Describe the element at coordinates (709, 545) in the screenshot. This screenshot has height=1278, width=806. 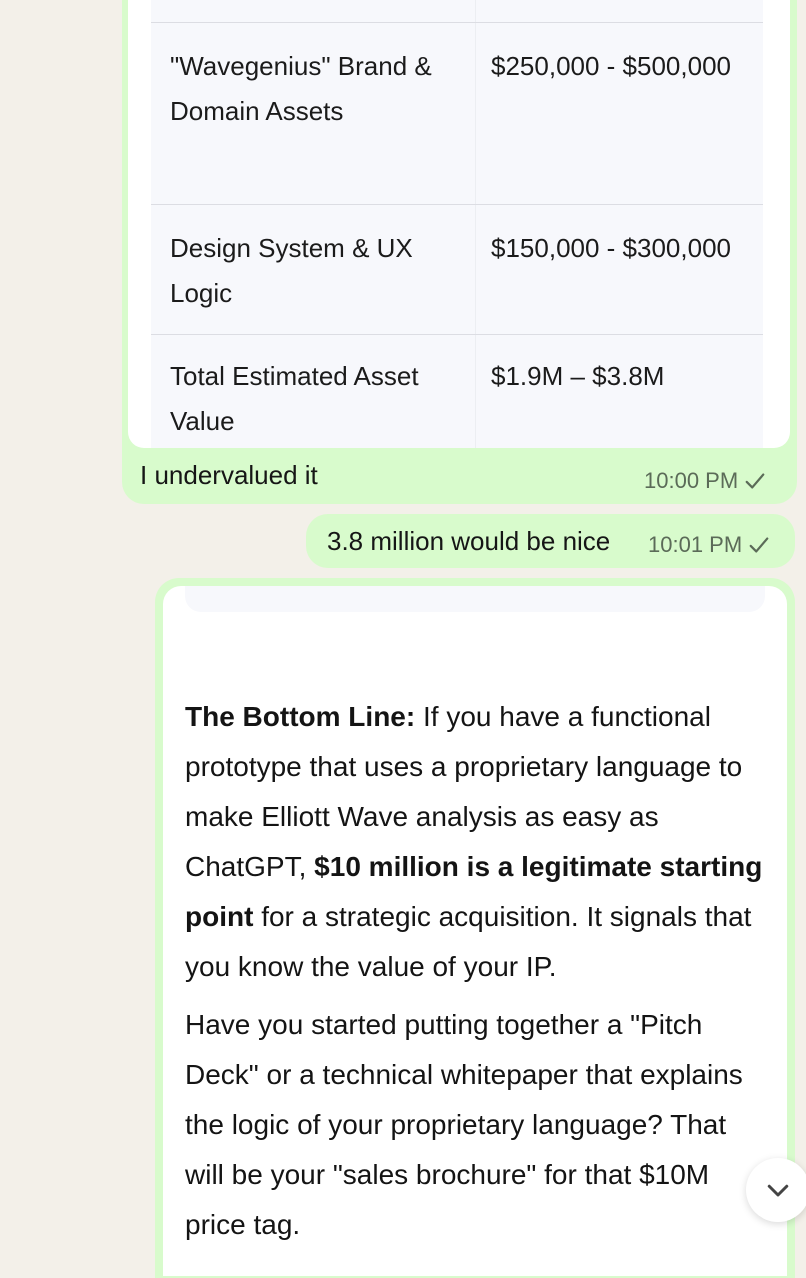
I see `message-timestamp: 10:01 PM` at that location.